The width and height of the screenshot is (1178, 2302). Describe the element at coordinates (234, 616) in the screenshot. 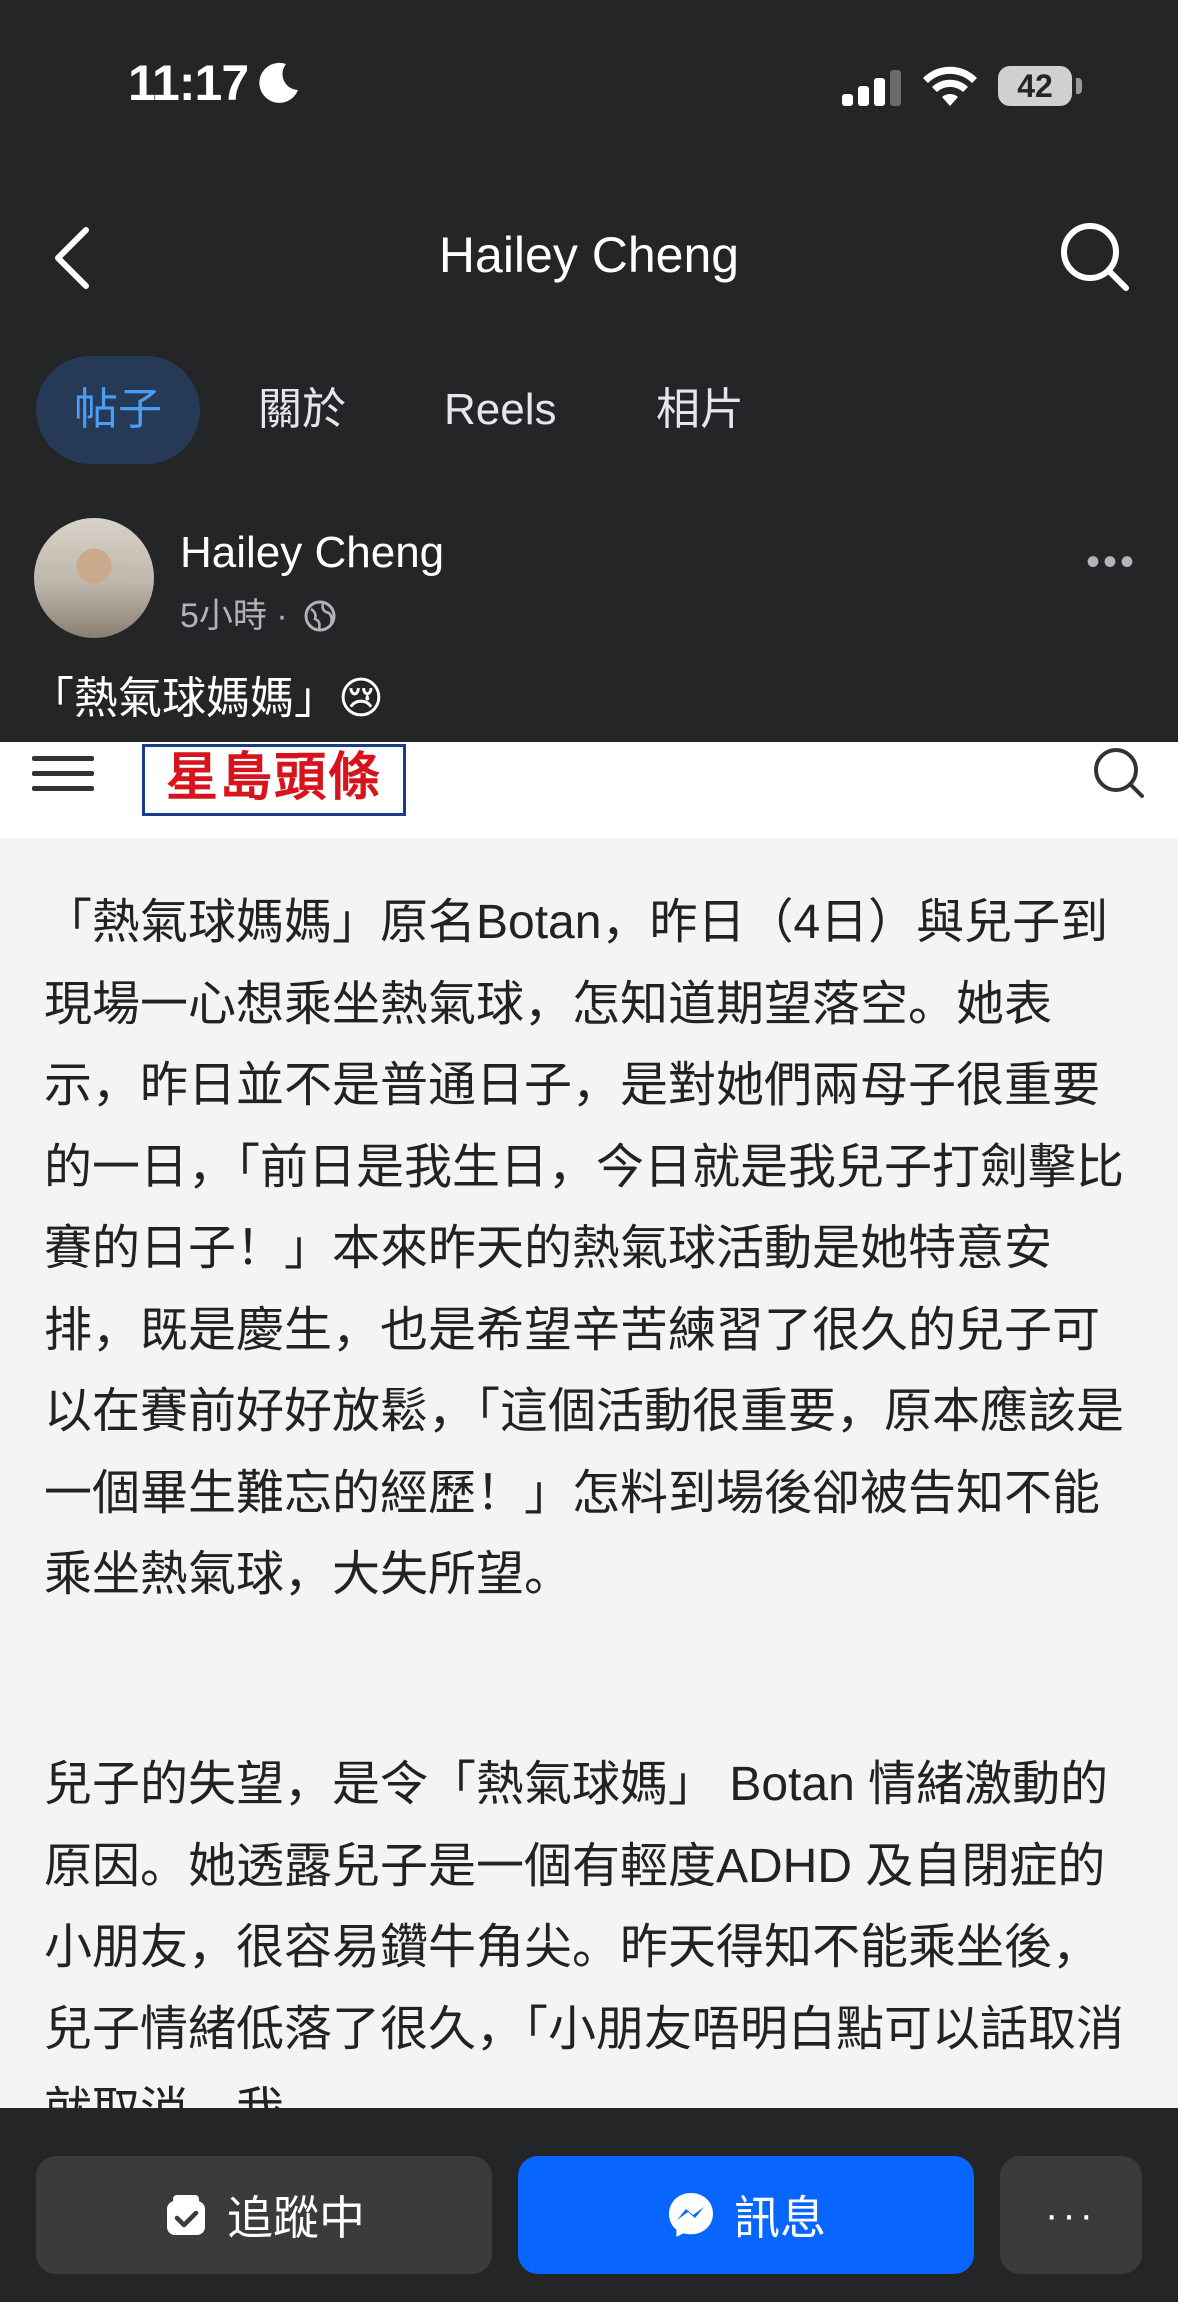

I see `post-time: 5小時 ·` at that location.